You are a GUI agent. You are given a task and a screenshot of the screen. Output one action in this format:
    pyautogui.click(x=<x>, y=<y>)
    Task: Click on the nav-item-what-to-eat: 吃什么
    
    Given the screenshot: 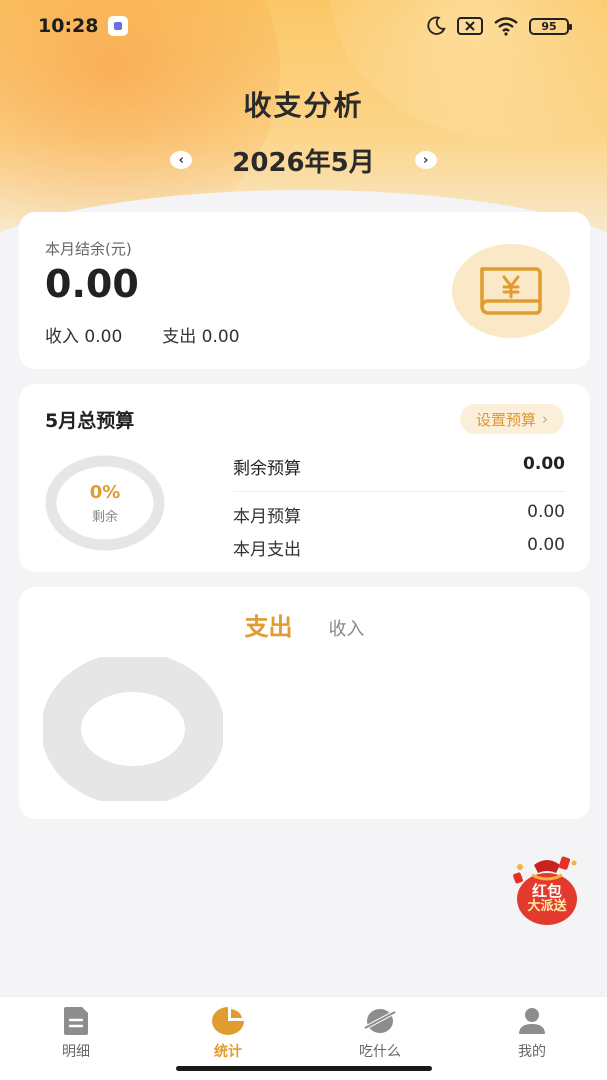 What is the action you would take?
    pyautogui.click(x=380, y=1033)
    